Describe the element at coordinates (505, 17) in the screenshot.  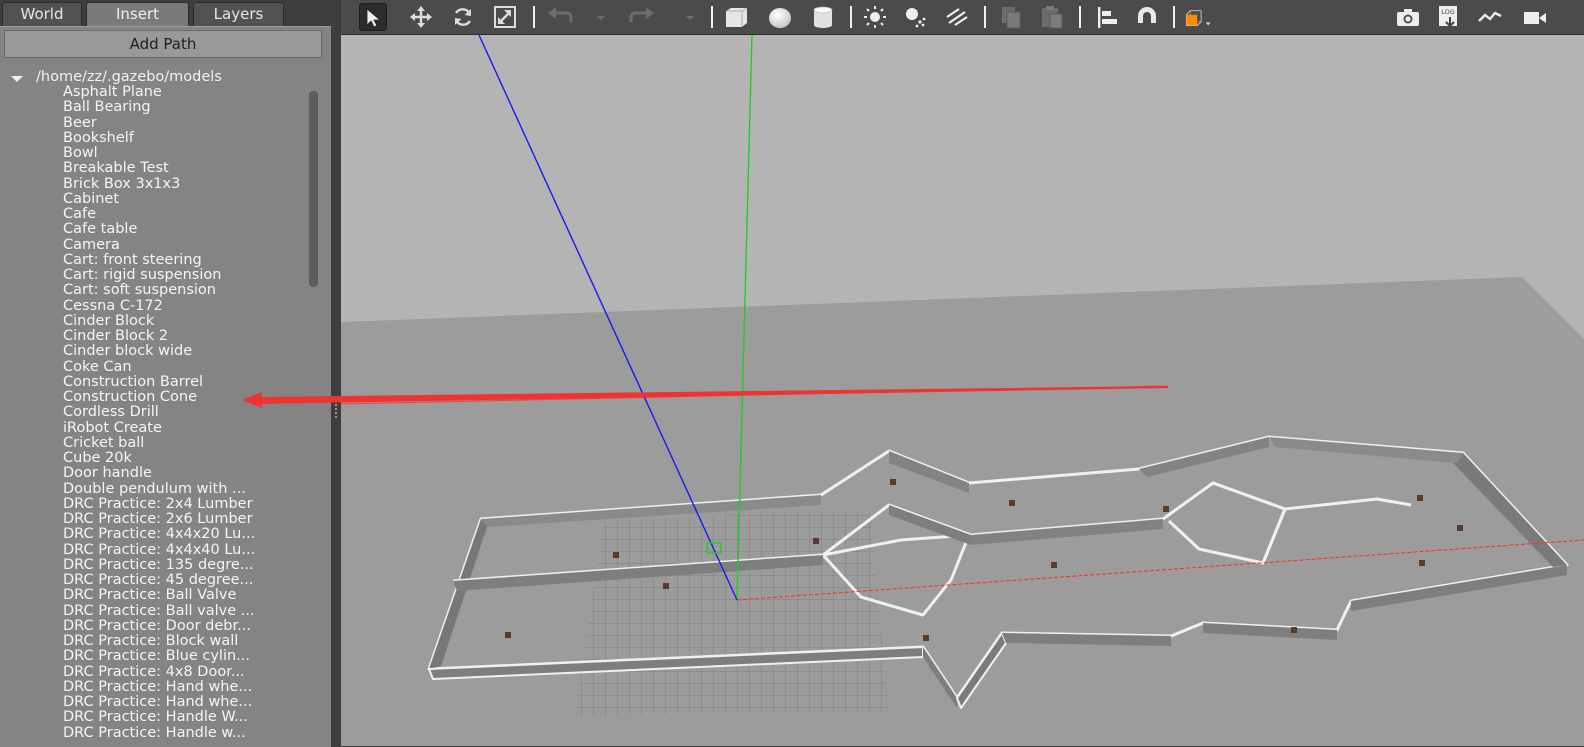
I see `scale-icon` at that location.